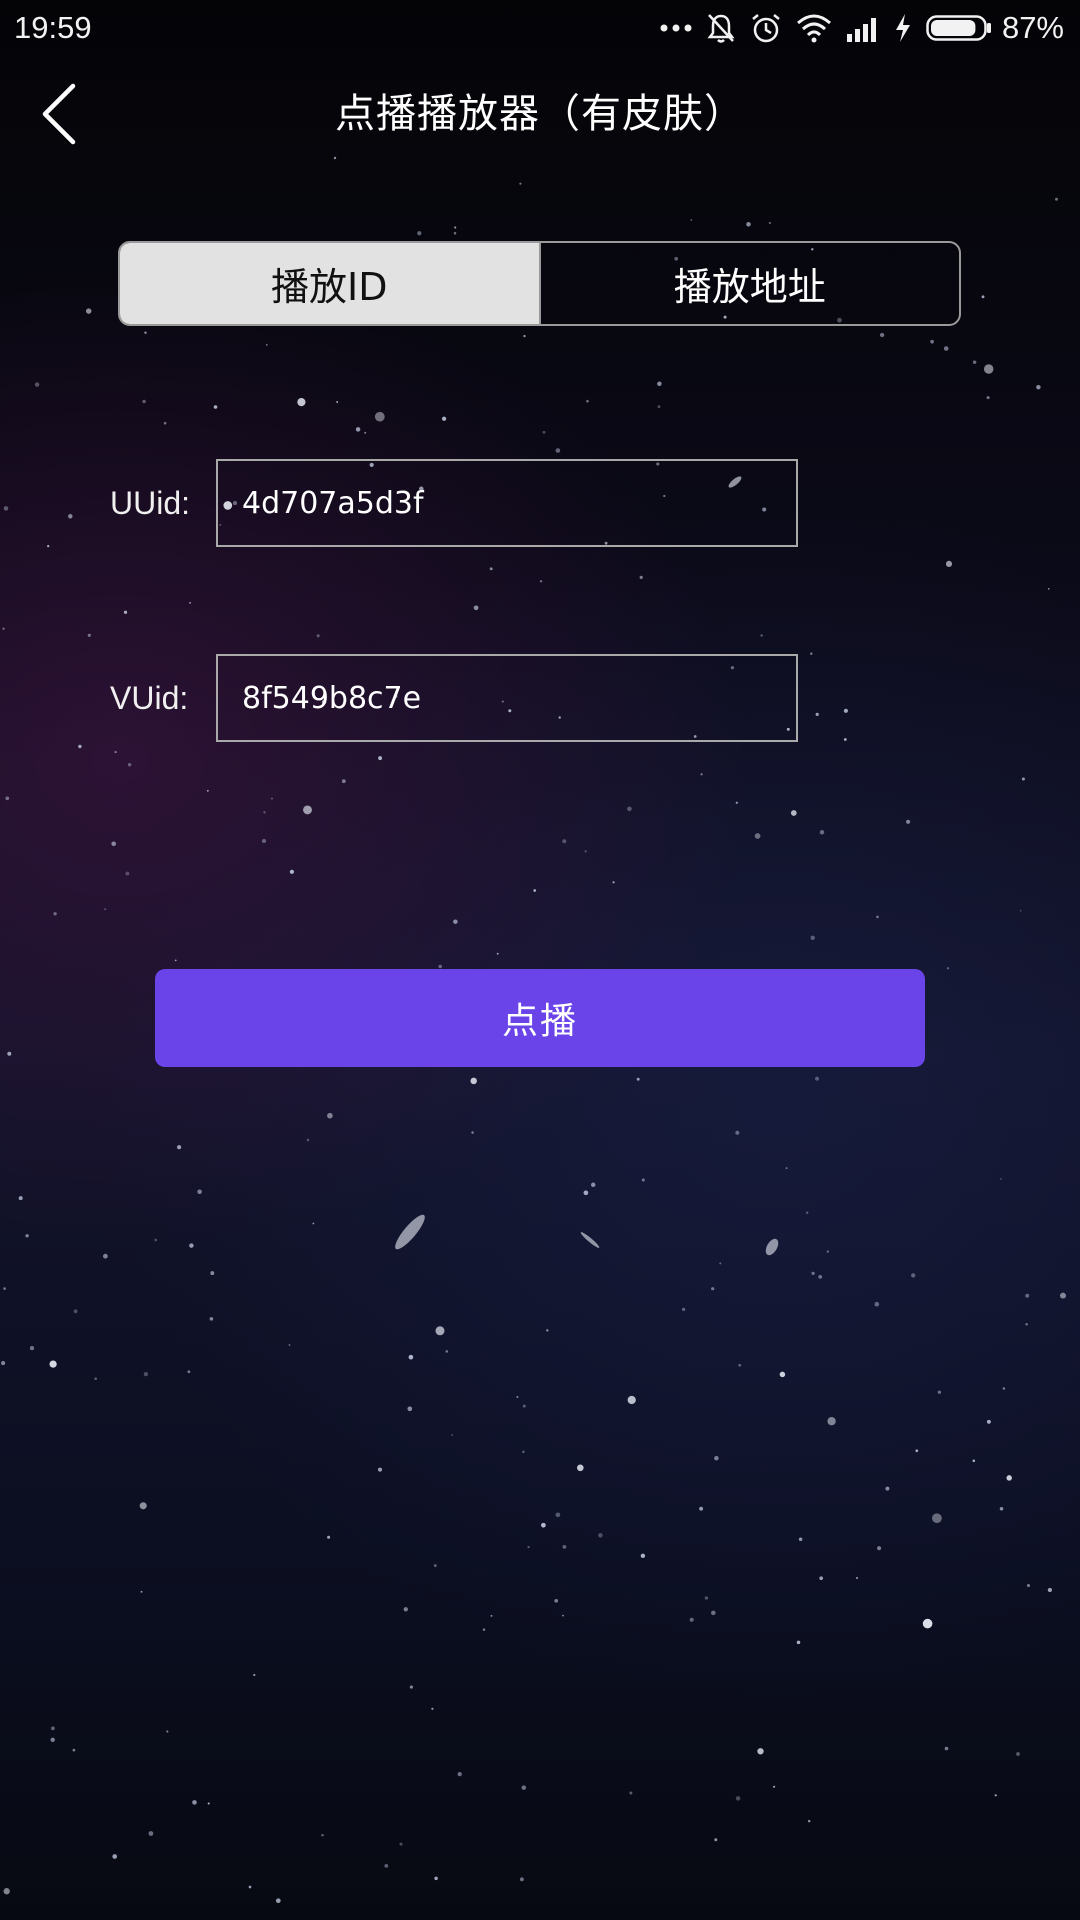  I want to click on vuid-input, so click(507, 698).